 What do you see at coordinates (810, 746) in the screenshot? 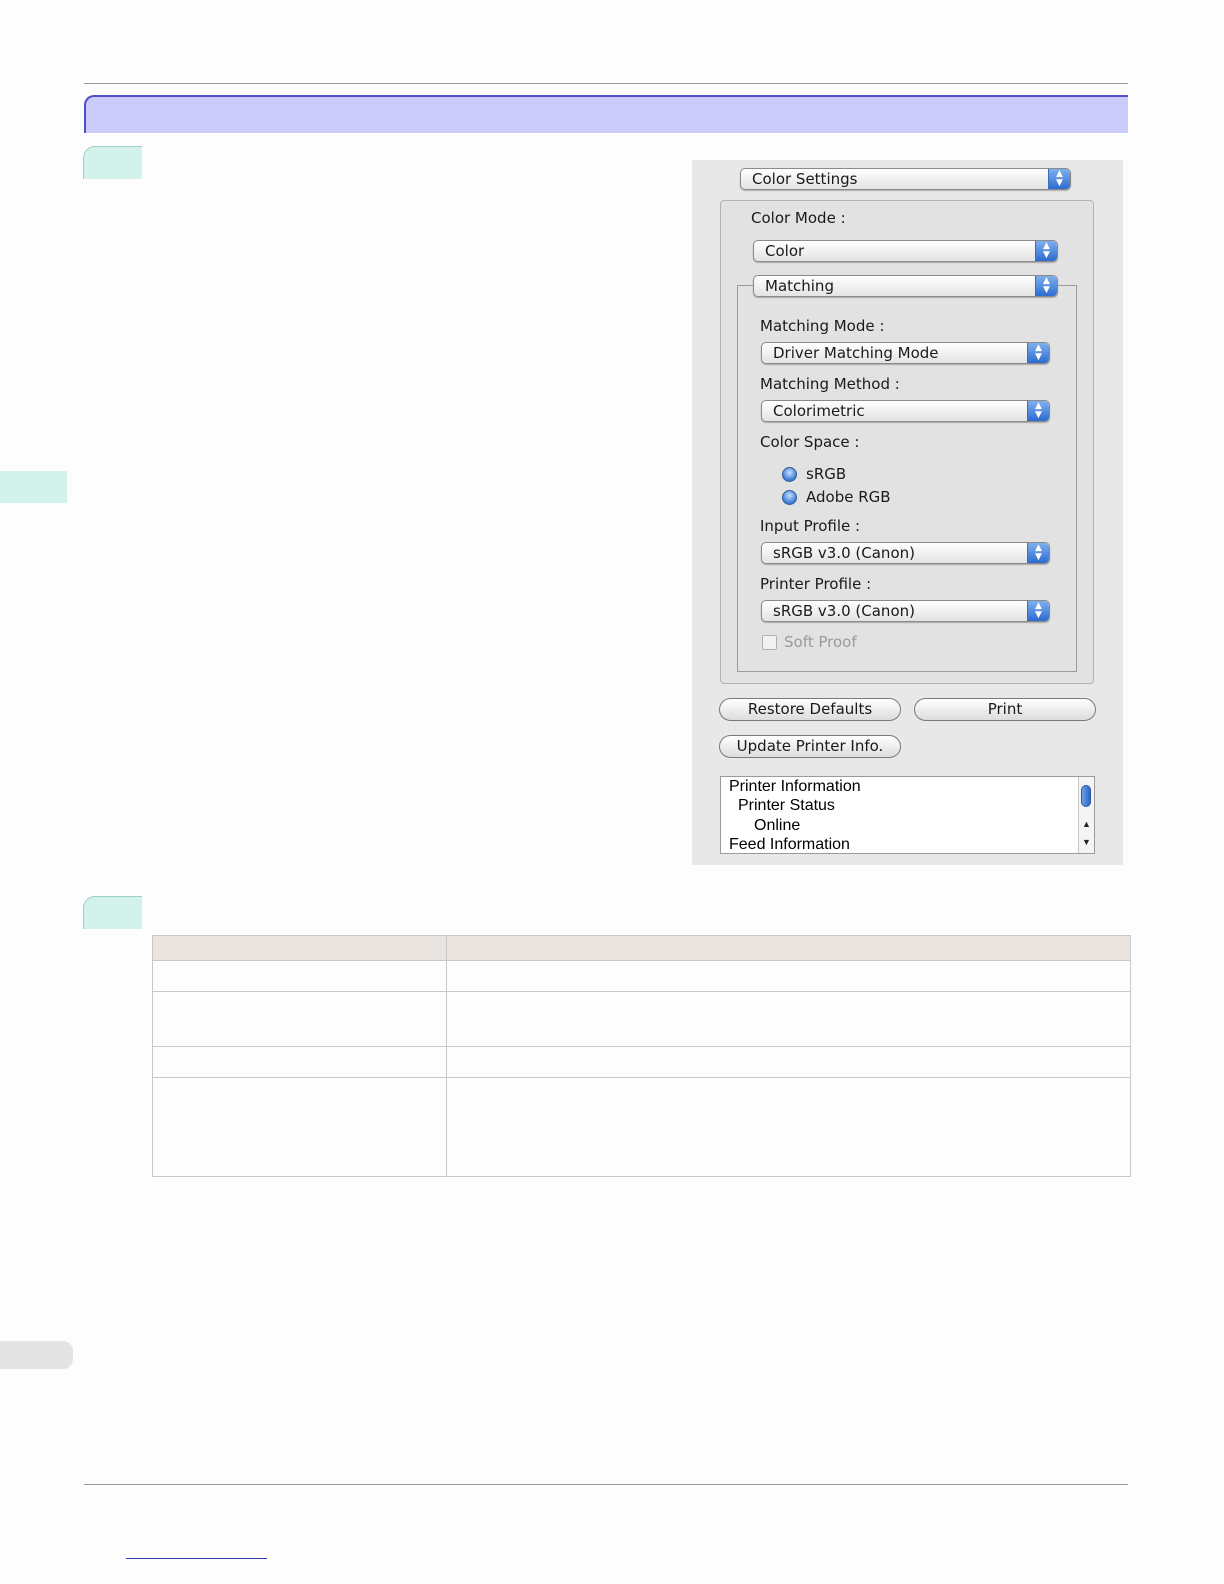
I see `update-printer-info-button: Update Printer Info.` at bounding box center [810, 746].